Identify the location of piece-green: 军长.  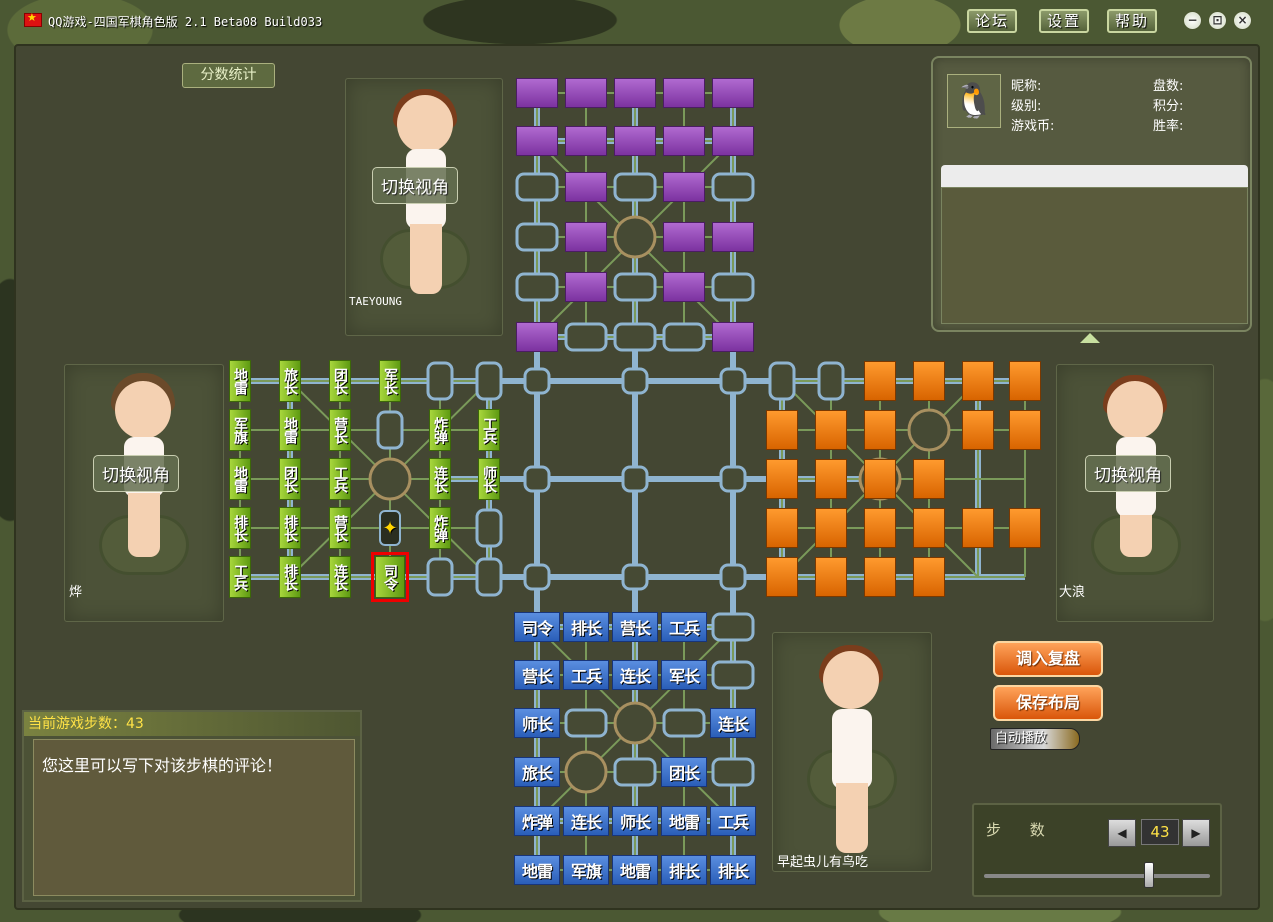
(390, 381).